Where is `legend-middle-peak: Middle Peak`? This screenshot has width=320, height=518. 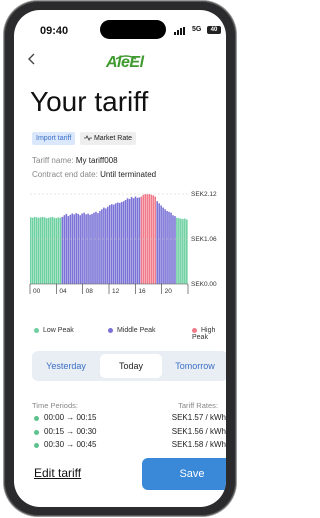 legend-middle-peak: Middle Peak is located at coordinates (132, 330).